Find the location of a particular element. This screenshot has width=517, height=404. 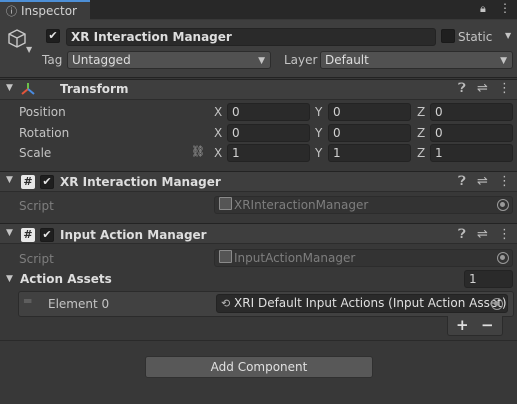

transform-icon is located at coordinates (28, 89).